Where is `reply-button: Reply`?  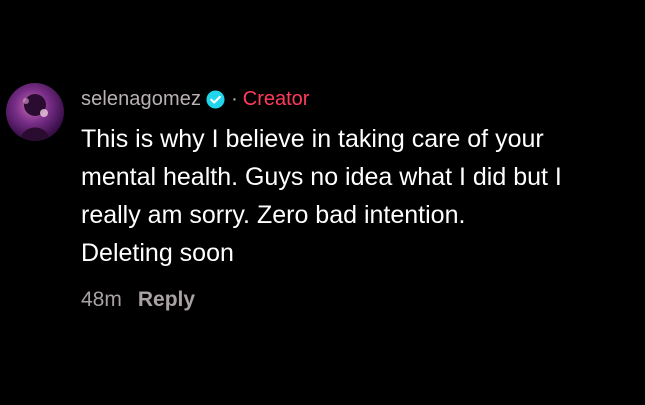 reply-button: Reply is located at coordinates (166, 300).